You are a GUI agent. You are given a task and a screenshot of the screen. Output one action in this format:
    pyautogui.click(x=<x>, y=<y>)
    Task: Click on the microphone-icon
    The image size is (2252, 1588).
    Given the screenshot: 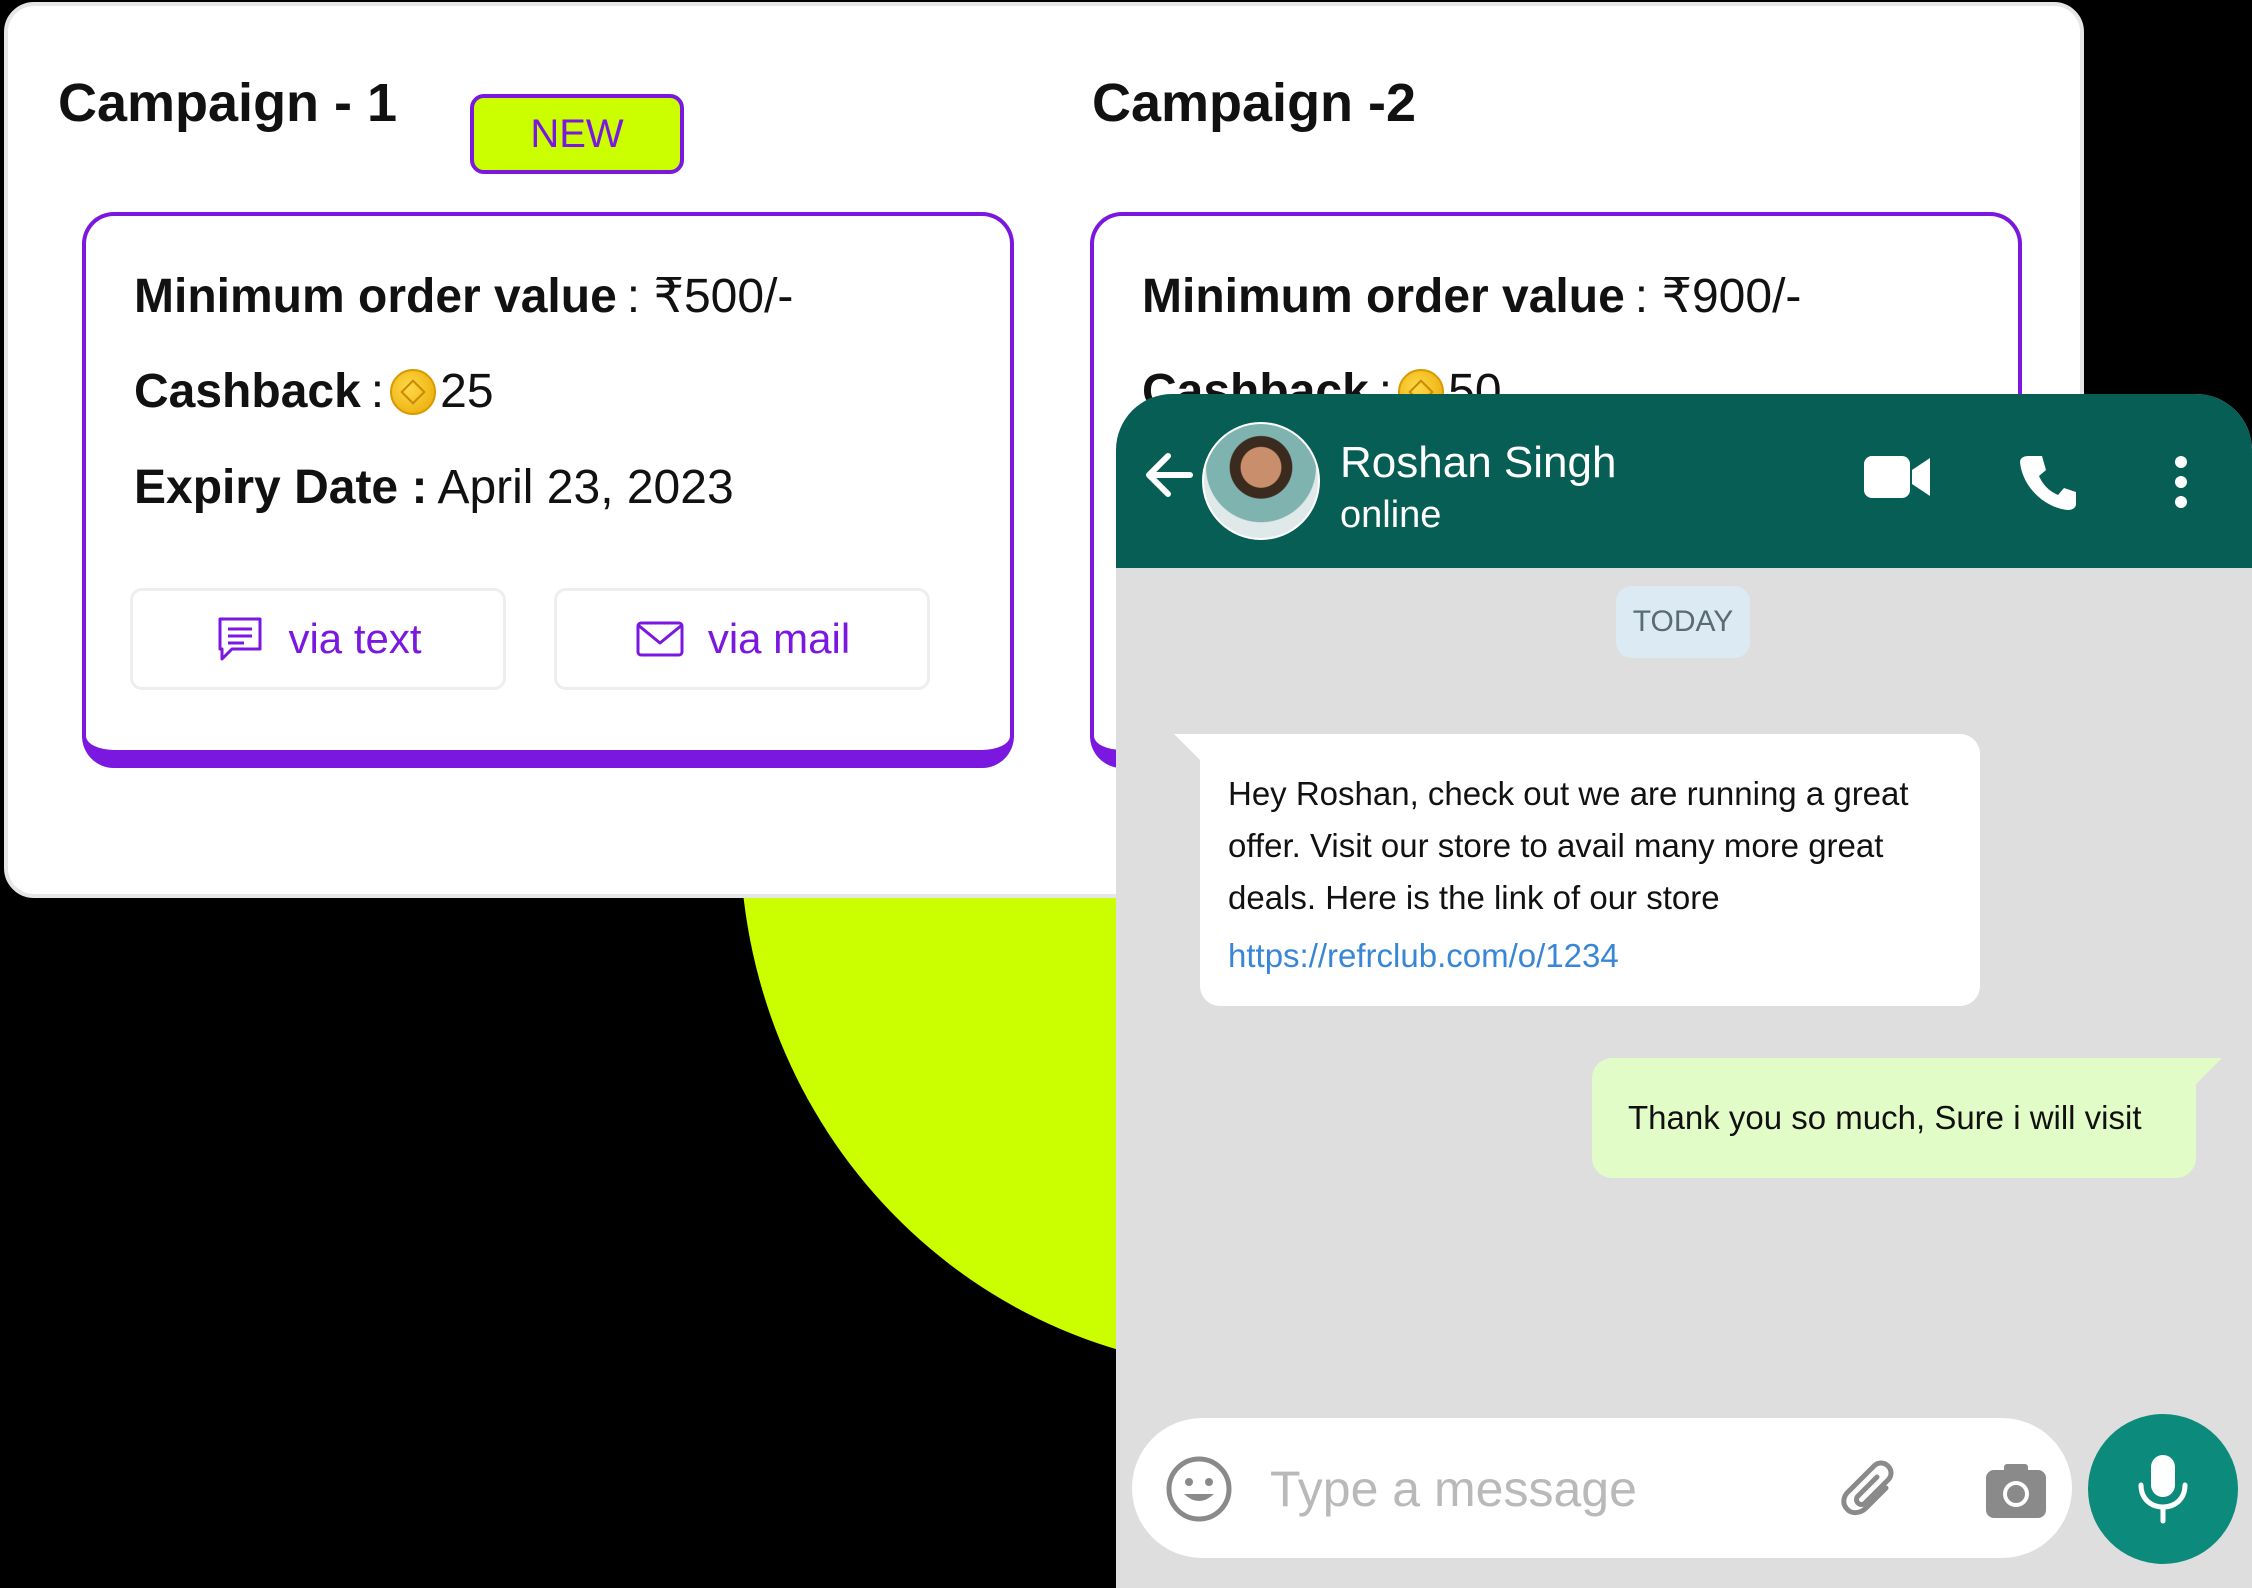 What is the action you would take?
    pyautogui.click(x=2163, y=1489)
    